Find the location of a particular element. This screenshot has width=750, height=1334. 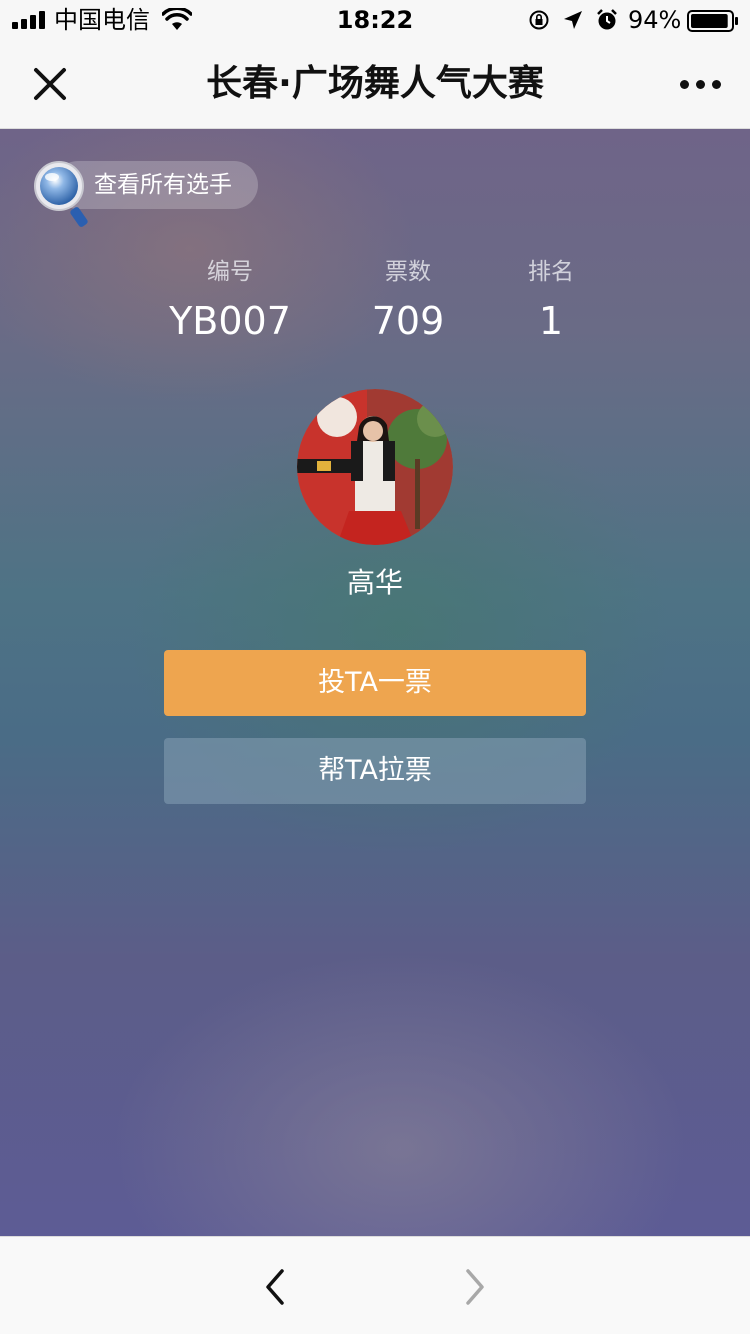

chevron-right-icon is located at coordinates (474, 1287).